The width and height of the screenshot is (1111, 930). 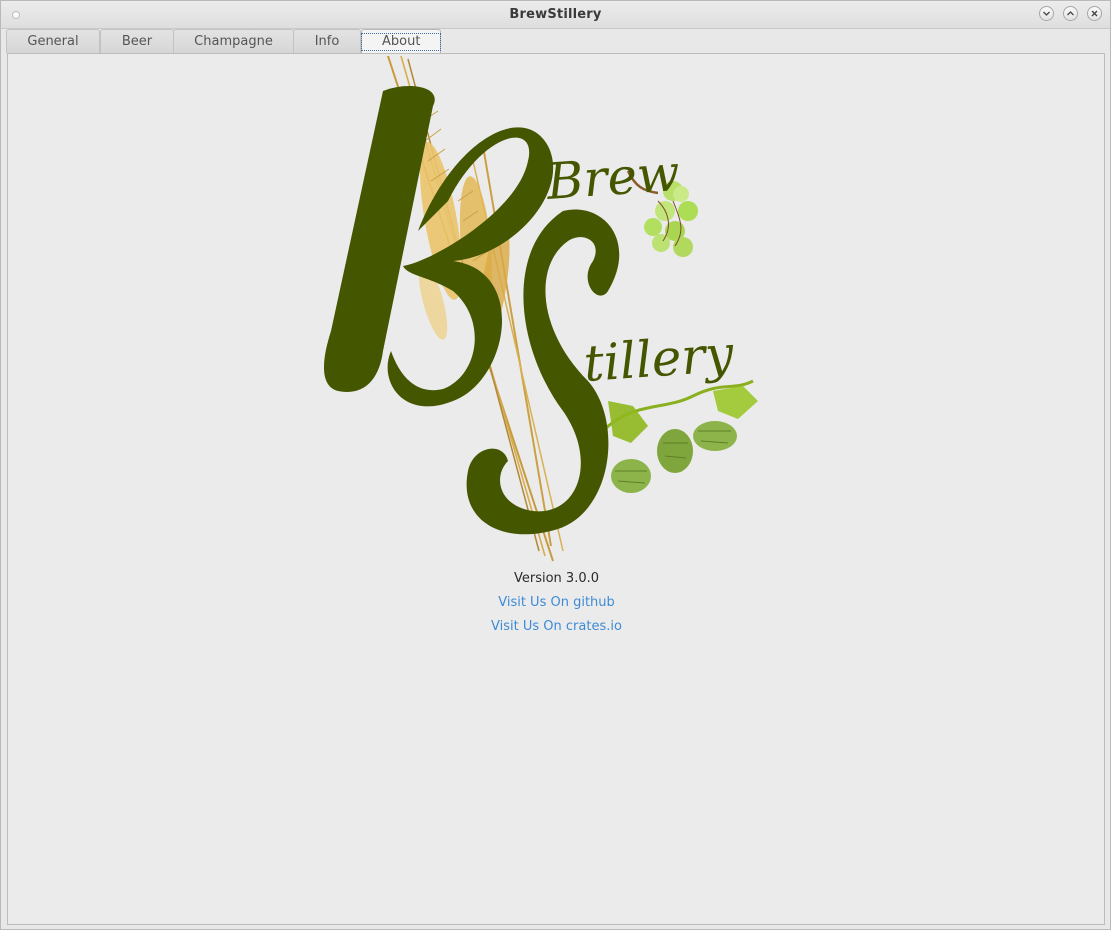 What do you see at coordinates (1094, 13) in the screenshot?
I see `close-icon` at bounding box center [1094, 13].